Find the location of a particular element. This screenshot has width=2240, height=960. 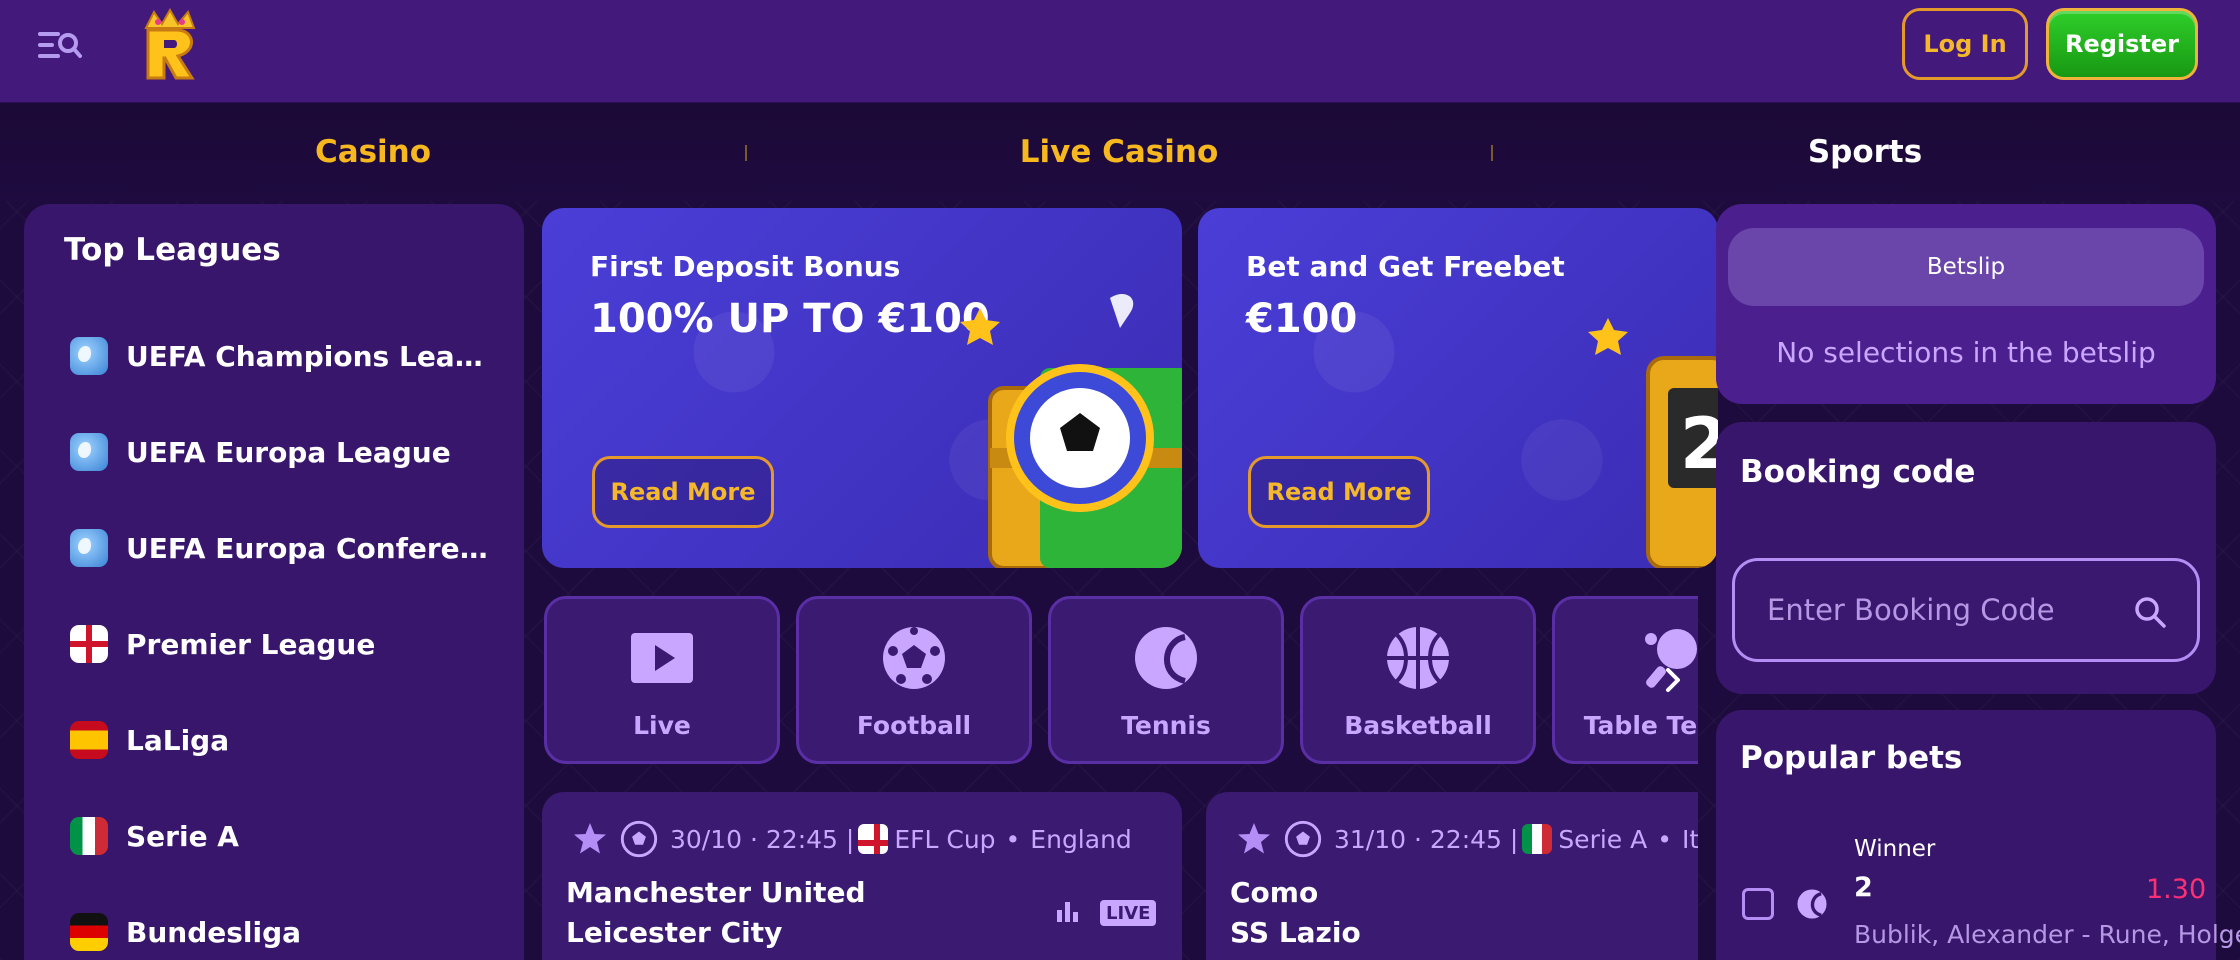

league-label: UEFA Champions League is located at coordinates (311, 356).